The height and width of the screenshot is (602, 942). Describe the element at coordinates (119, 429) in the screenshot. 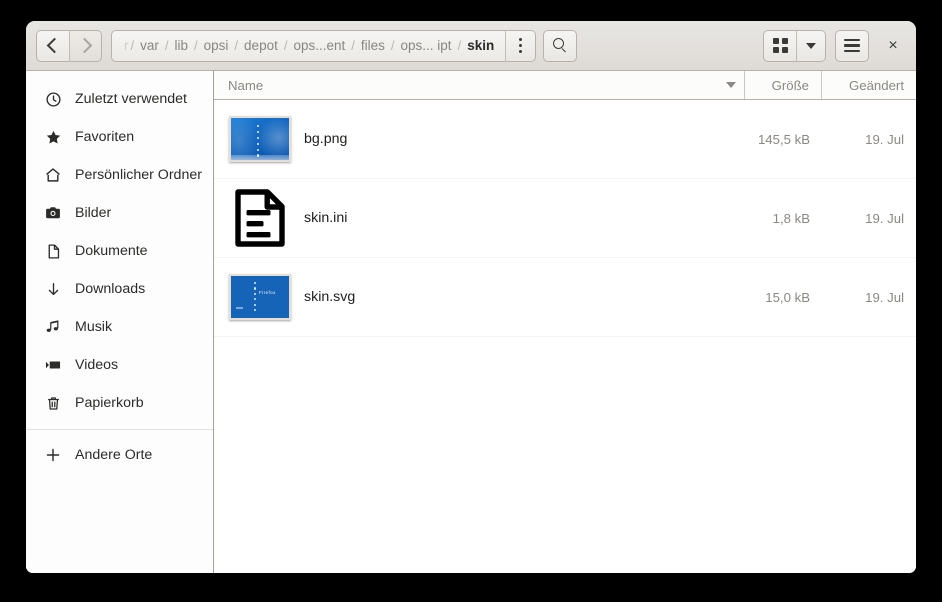

I see `sidebar-divider` at that location.